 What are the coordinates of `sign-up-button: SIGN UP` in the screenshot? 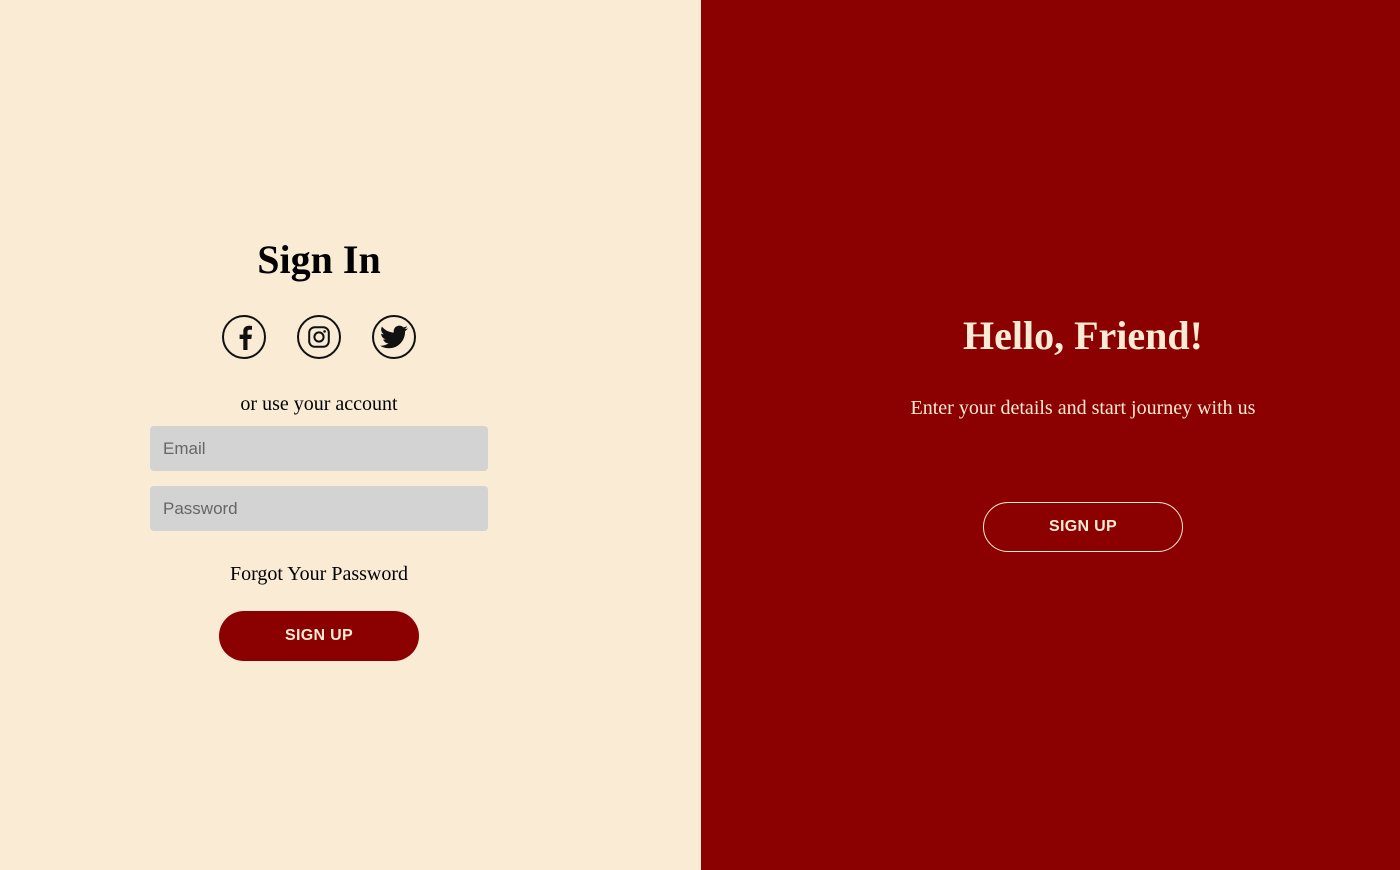 It's located at (319, 636).